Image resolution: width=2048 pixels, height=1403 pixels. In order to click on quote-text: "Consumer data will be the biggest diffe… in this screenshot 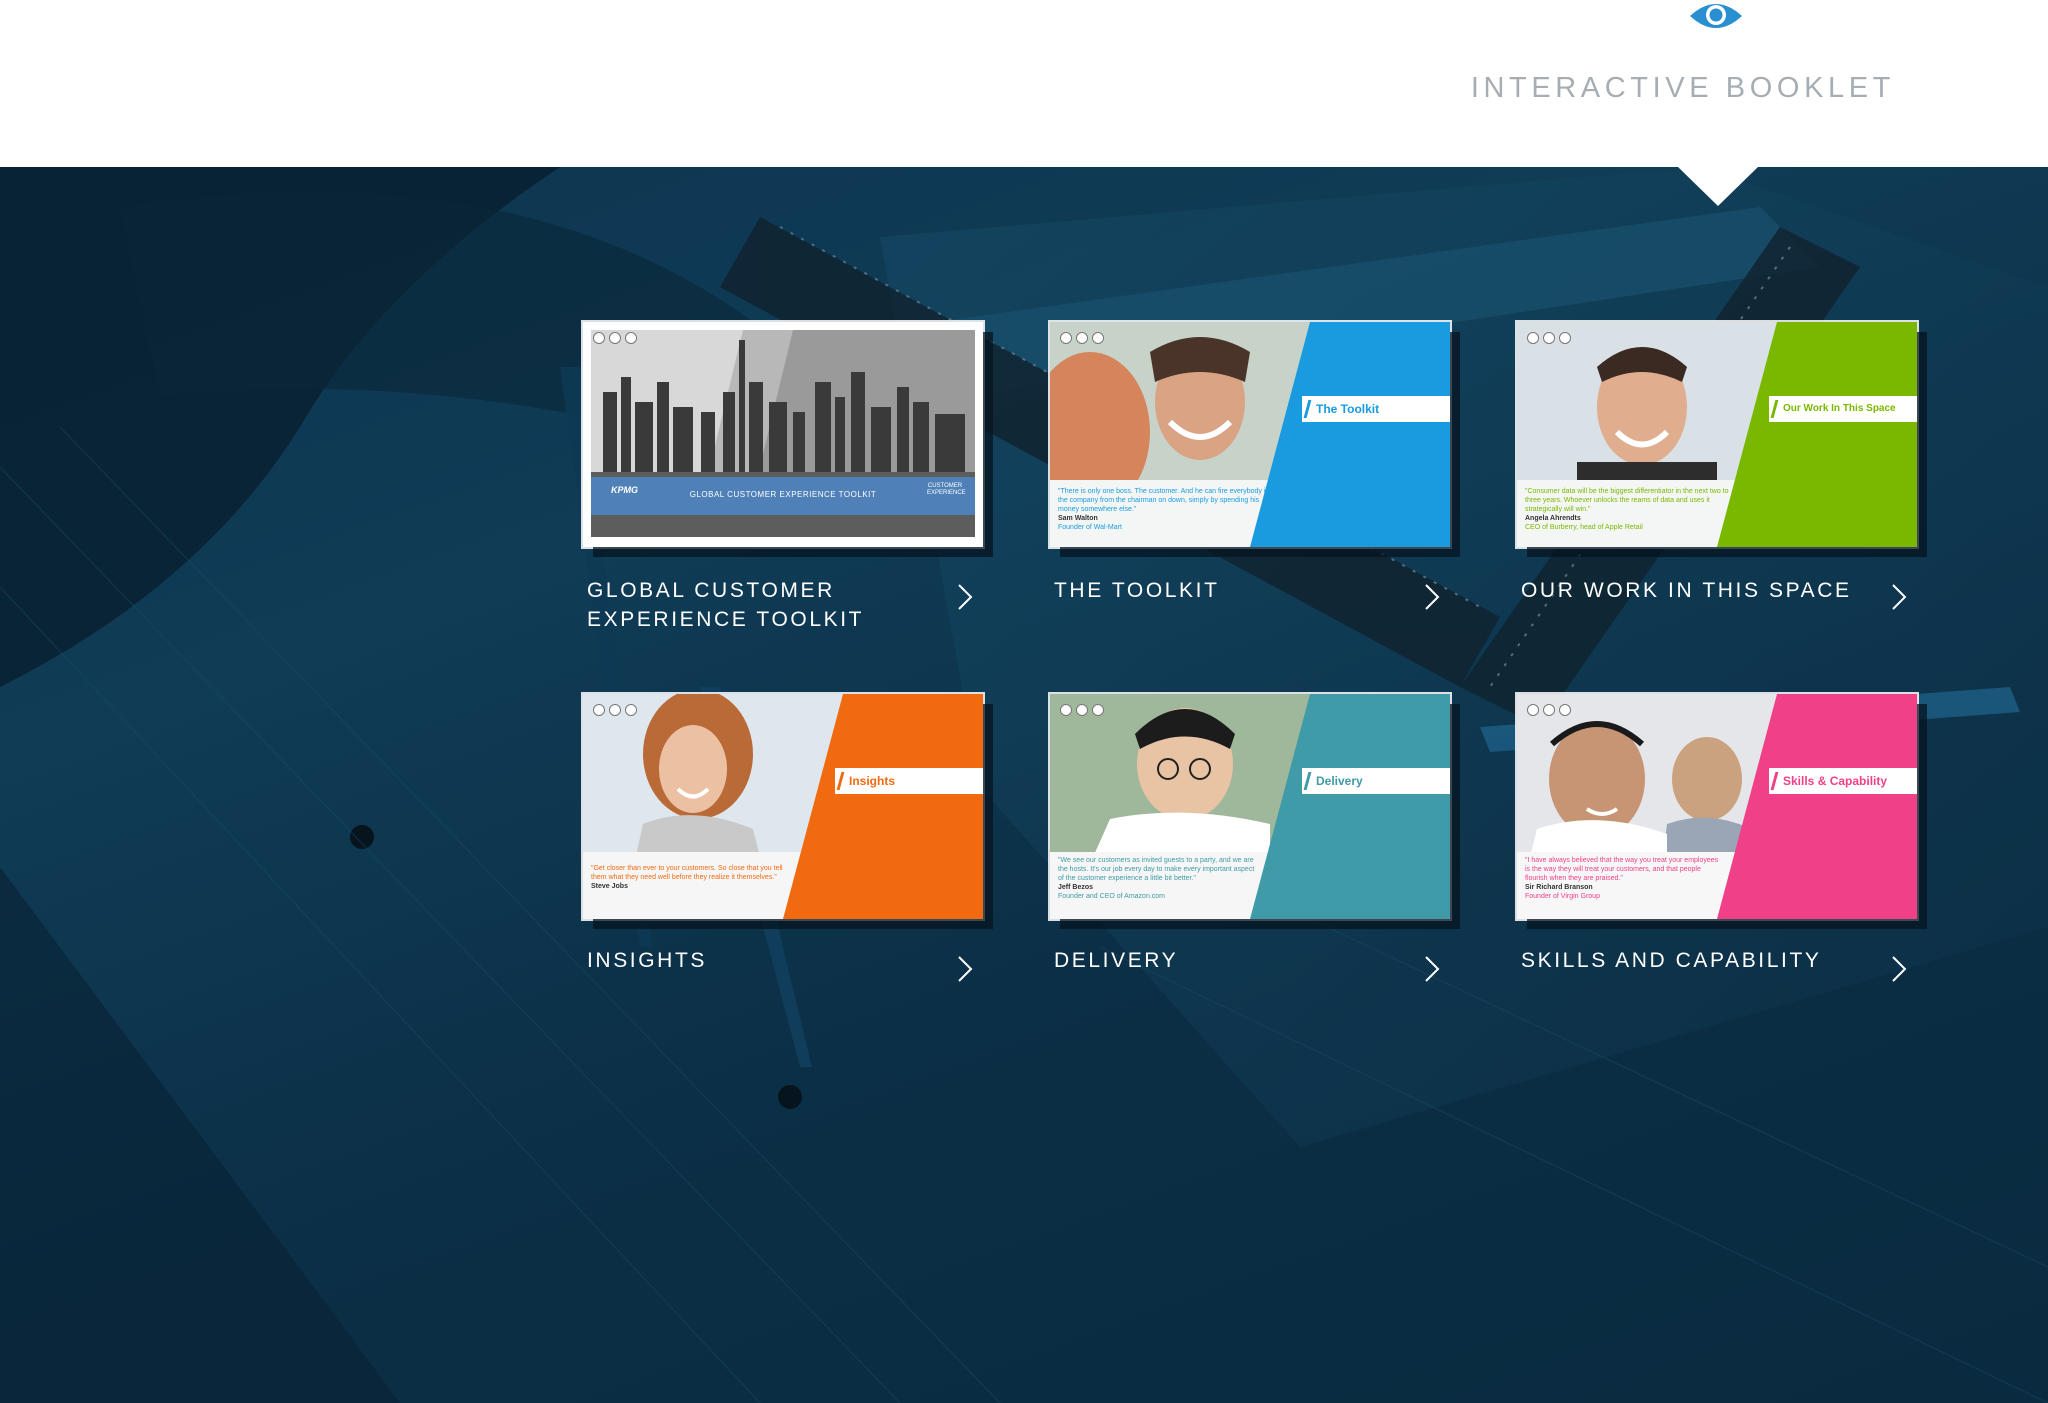, I will do `click(1627, 500)`.